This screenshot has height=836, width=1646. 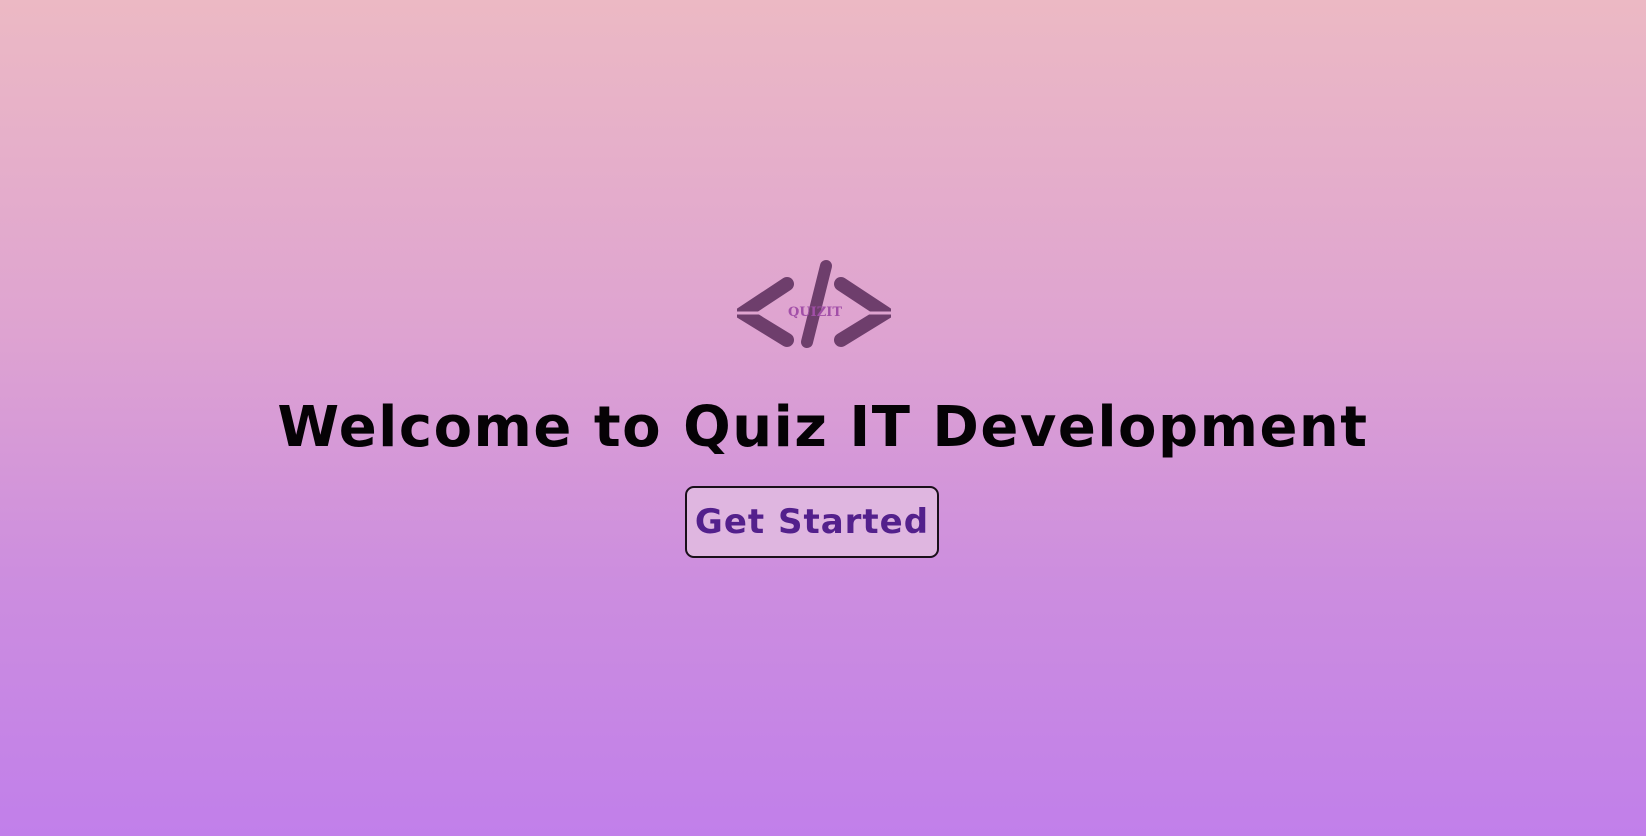 I want to click on quizit-logo: QUIZIT, so click(x=814, y=304).